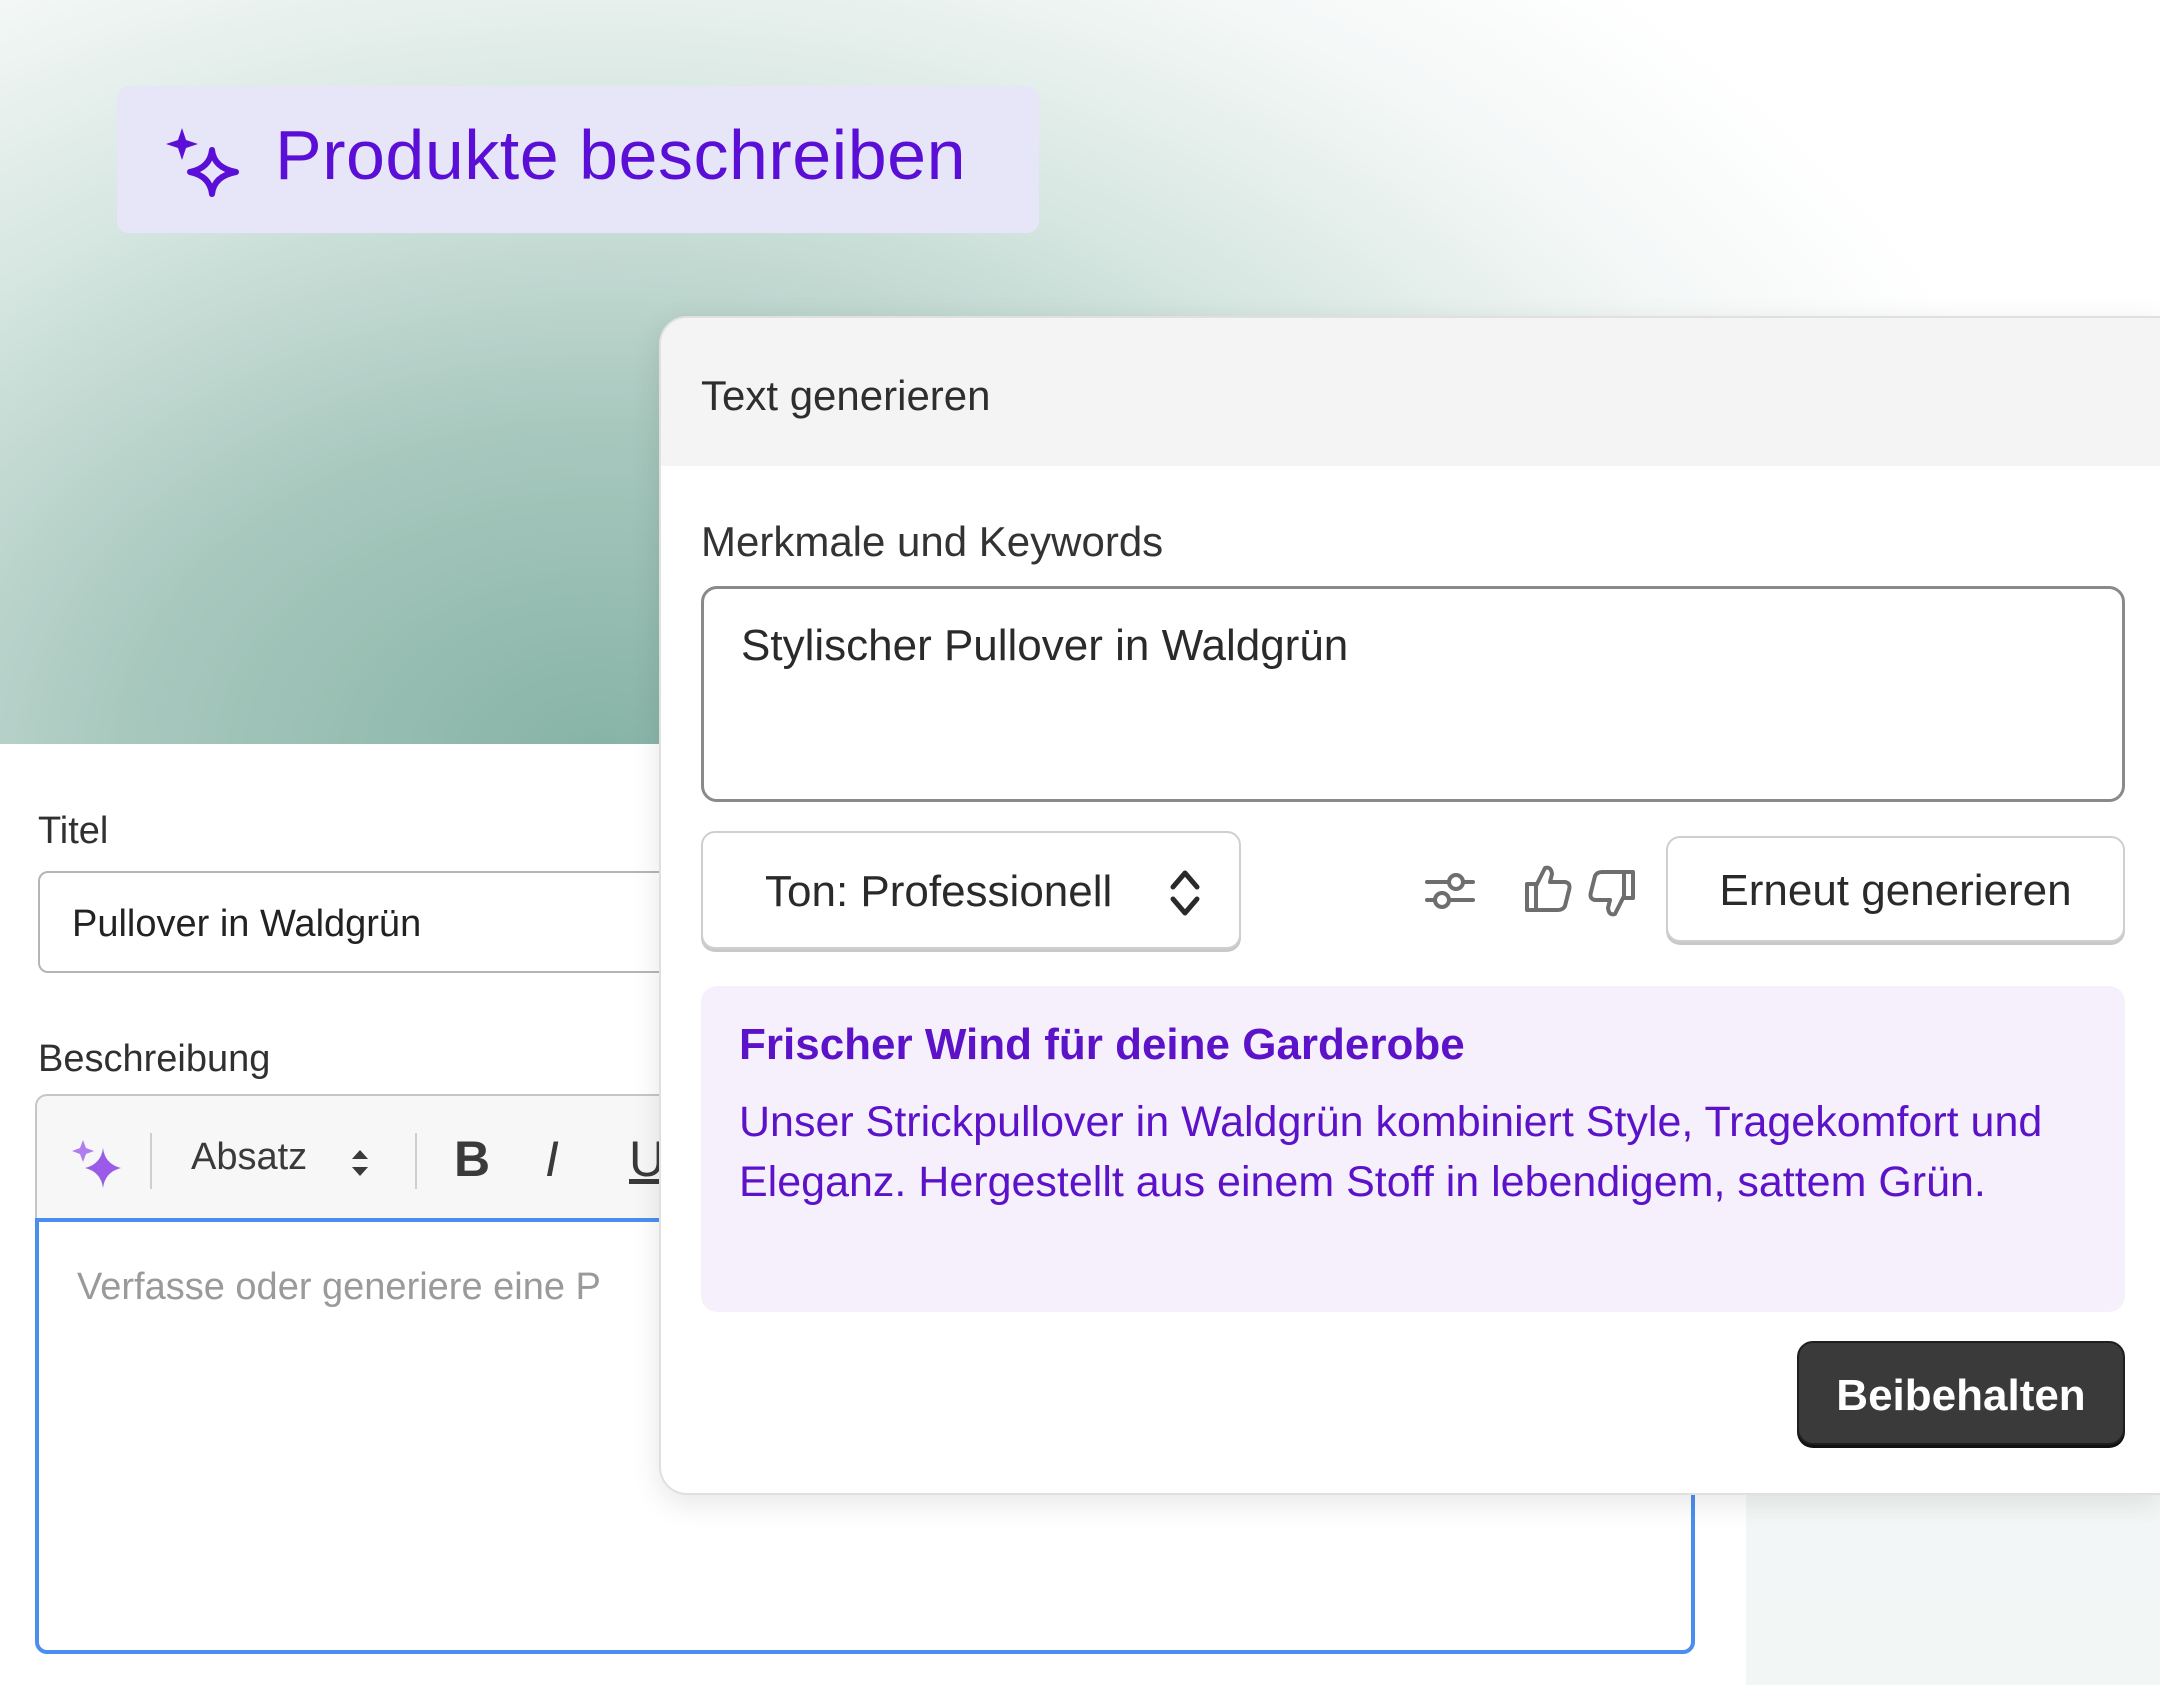 The width and height of the screenshot is (2160, 1685). I want to click on title-field: Pullover in Waldgrün, so click(388, 922).